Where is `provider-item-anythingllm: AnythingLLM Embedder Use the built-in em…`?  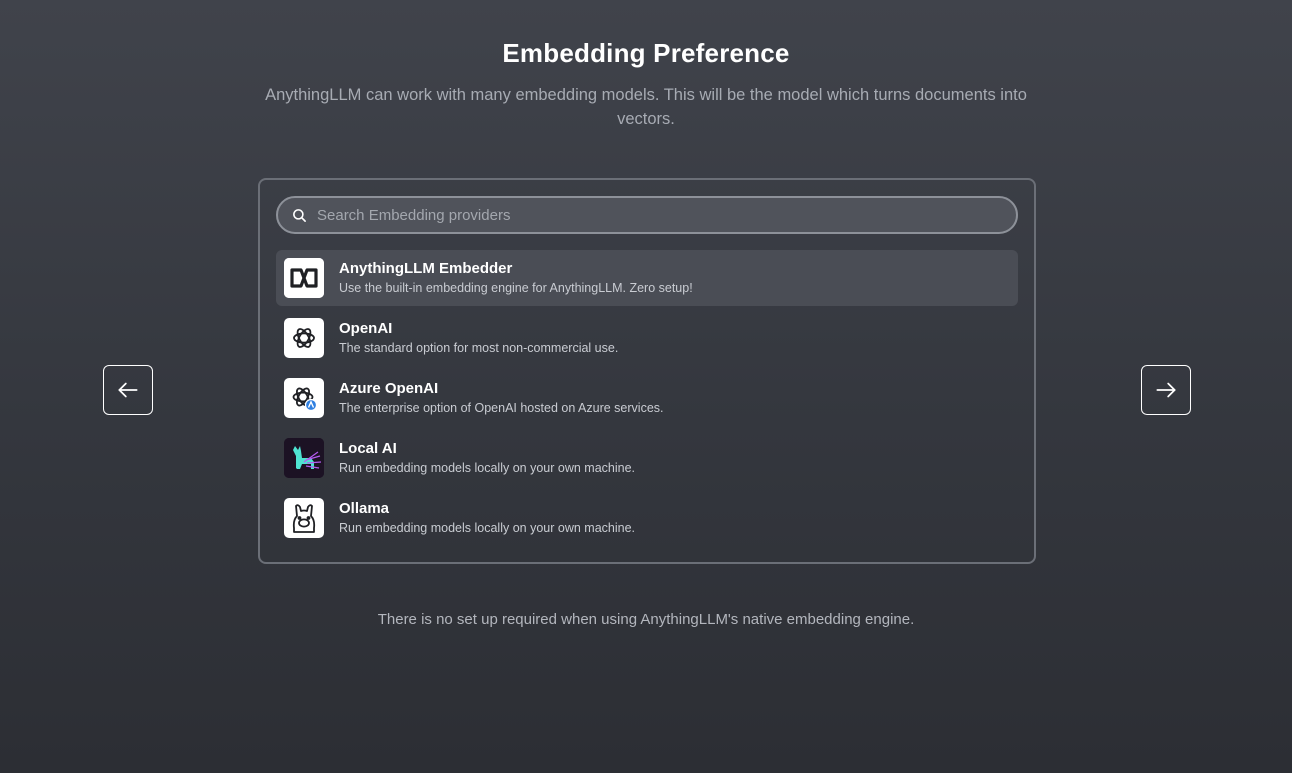
provider-item-anythingllm: AnythingLLM Embedder Use the built-in em… is located at coordinates (647, 278).